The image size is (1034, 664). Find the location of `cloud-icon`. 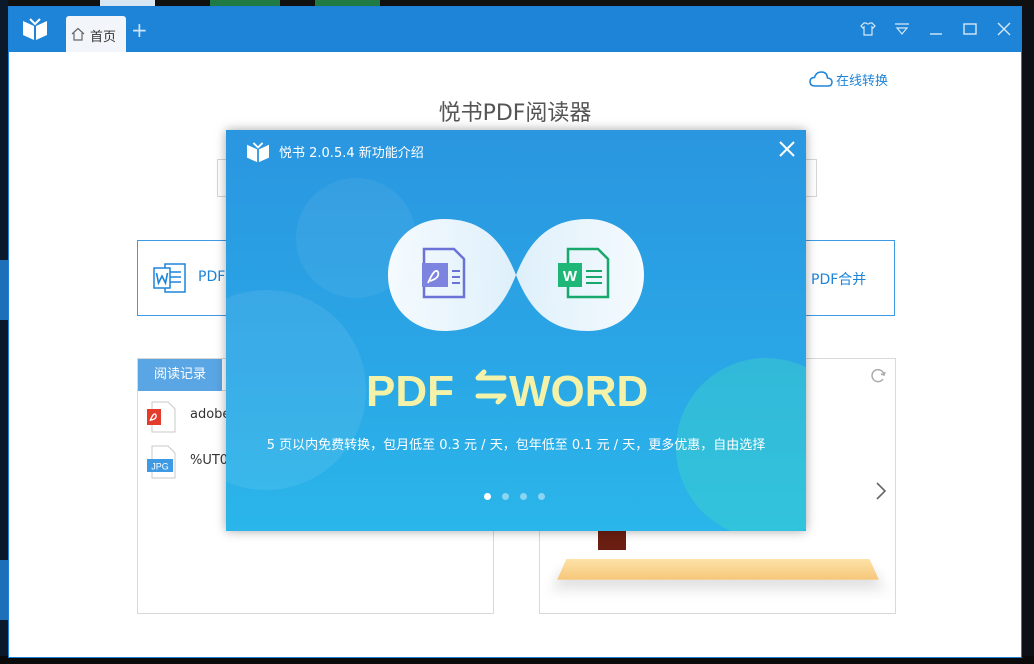

cloud-icon is located at coordinates (821, 79).